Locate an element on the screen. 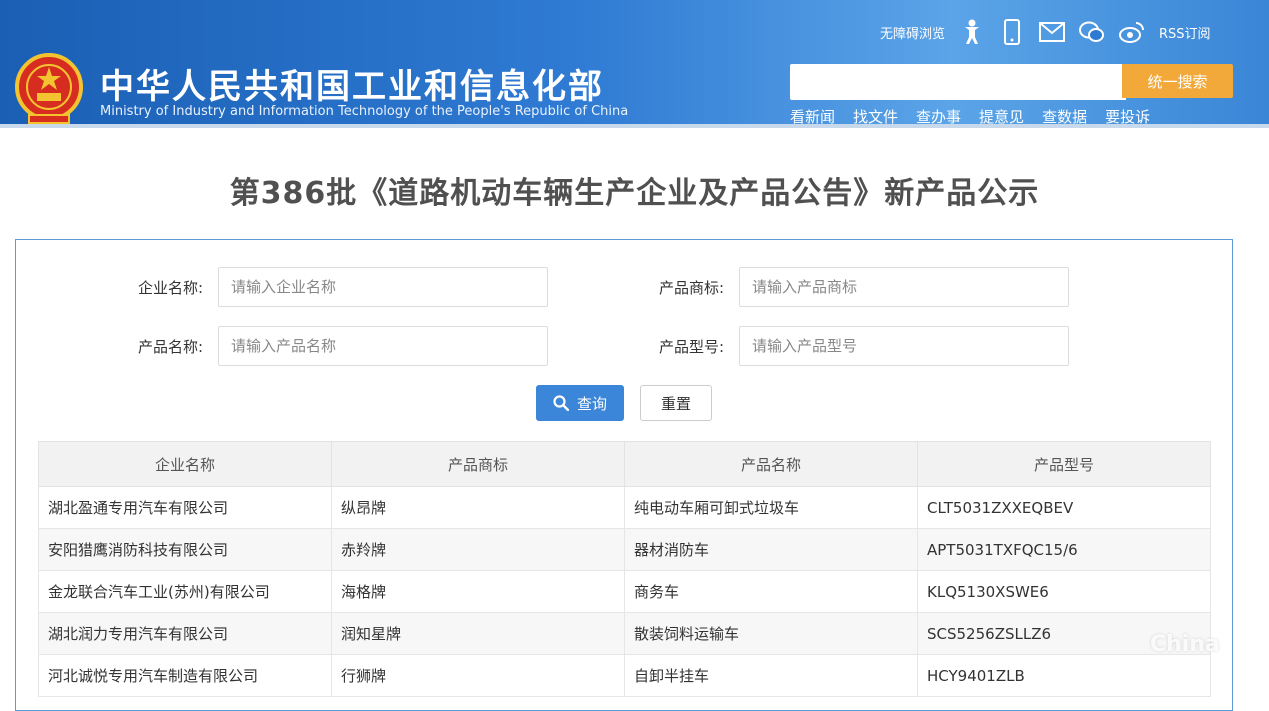 This screenshot has width=1269, height=711. model-input is located at coordinates (904, 346).